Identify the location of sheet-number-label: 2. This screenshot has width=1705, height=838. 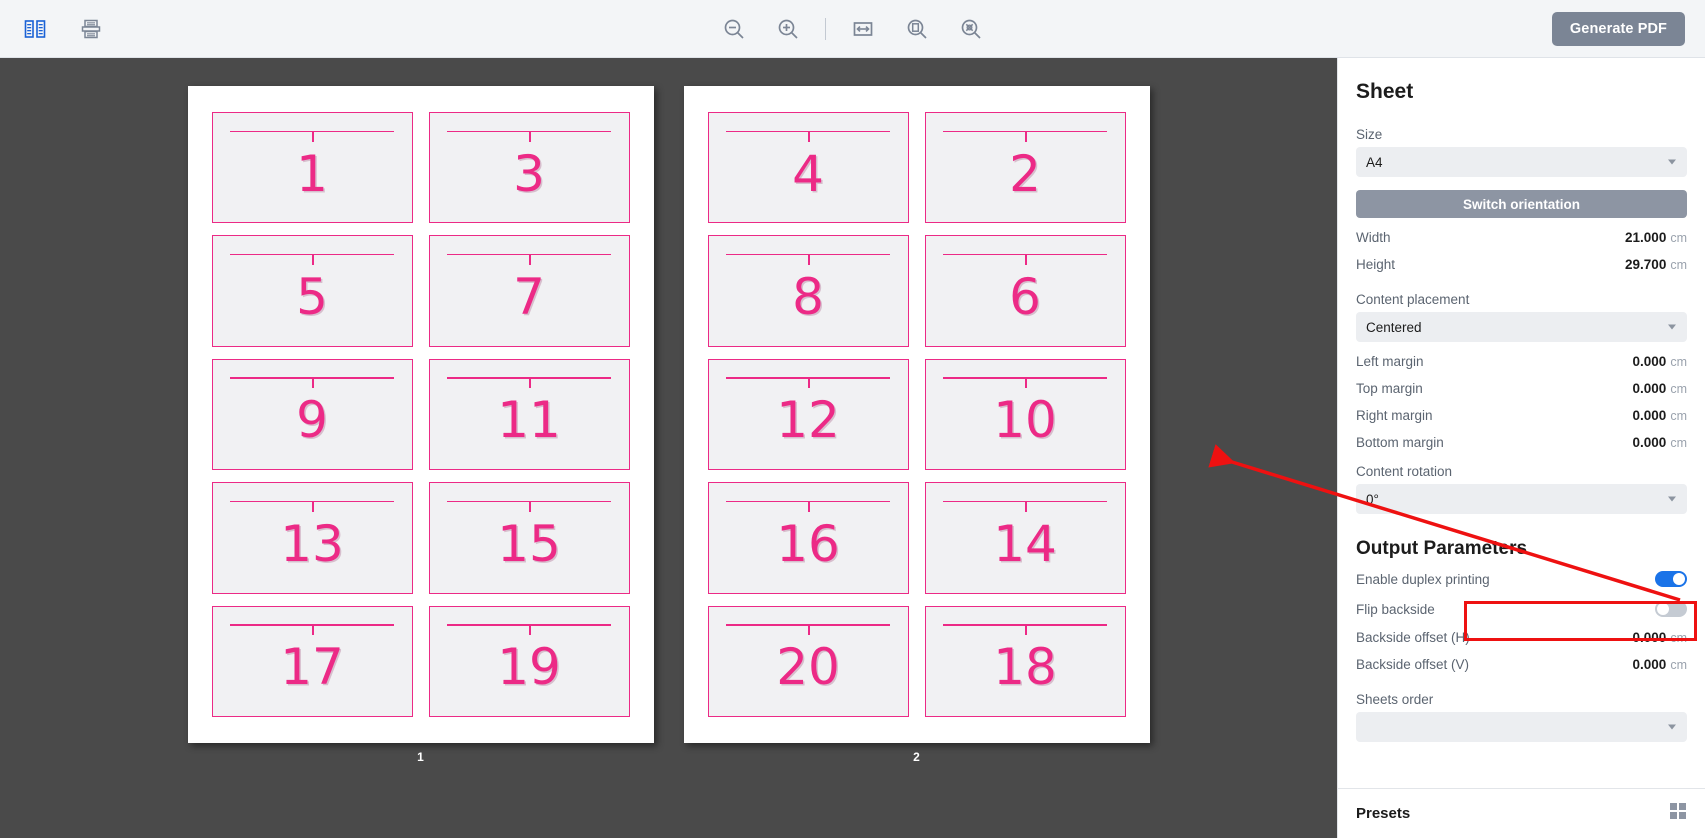
(916, 757).